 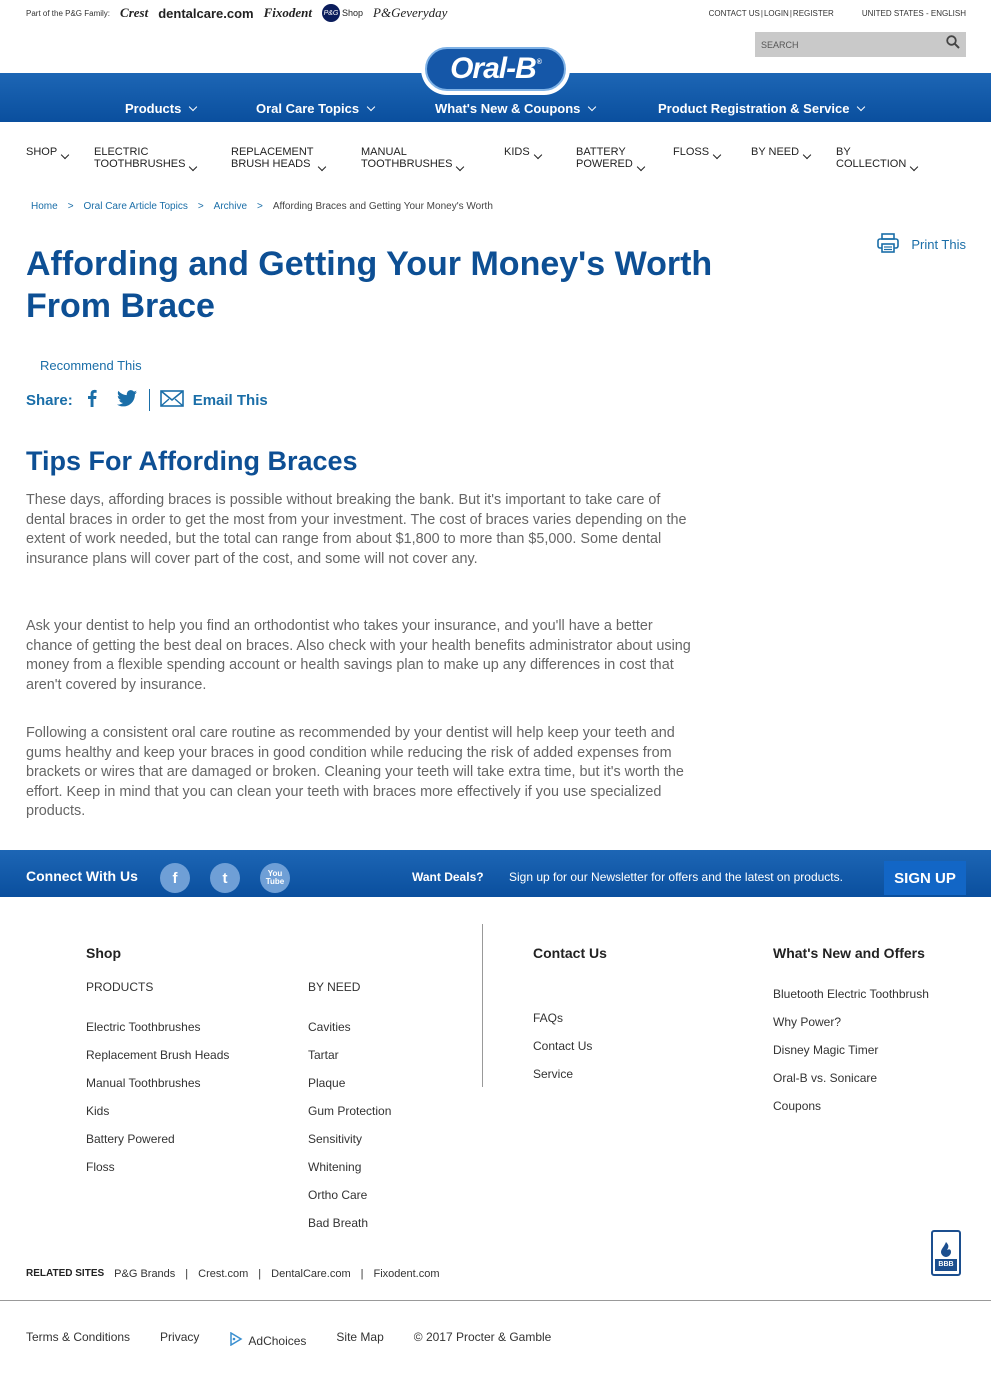 I want to click on copyright: © 2017 Procter & Gamble, so click(x=482, y=1337).